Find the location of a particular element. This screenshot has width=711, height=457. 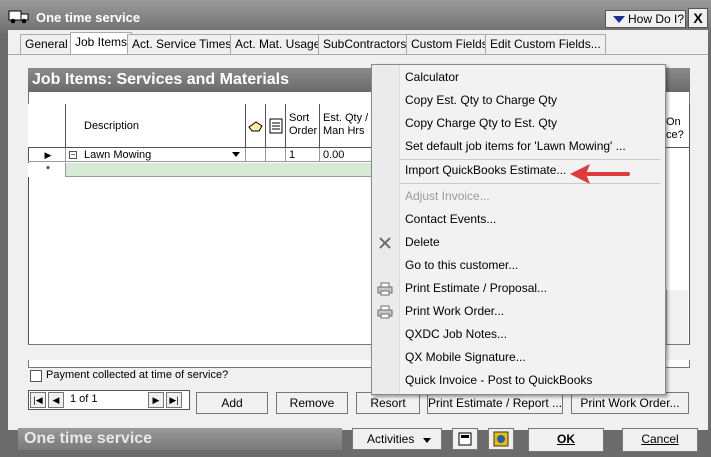

hand-icon is located at coordinates (255, 126).